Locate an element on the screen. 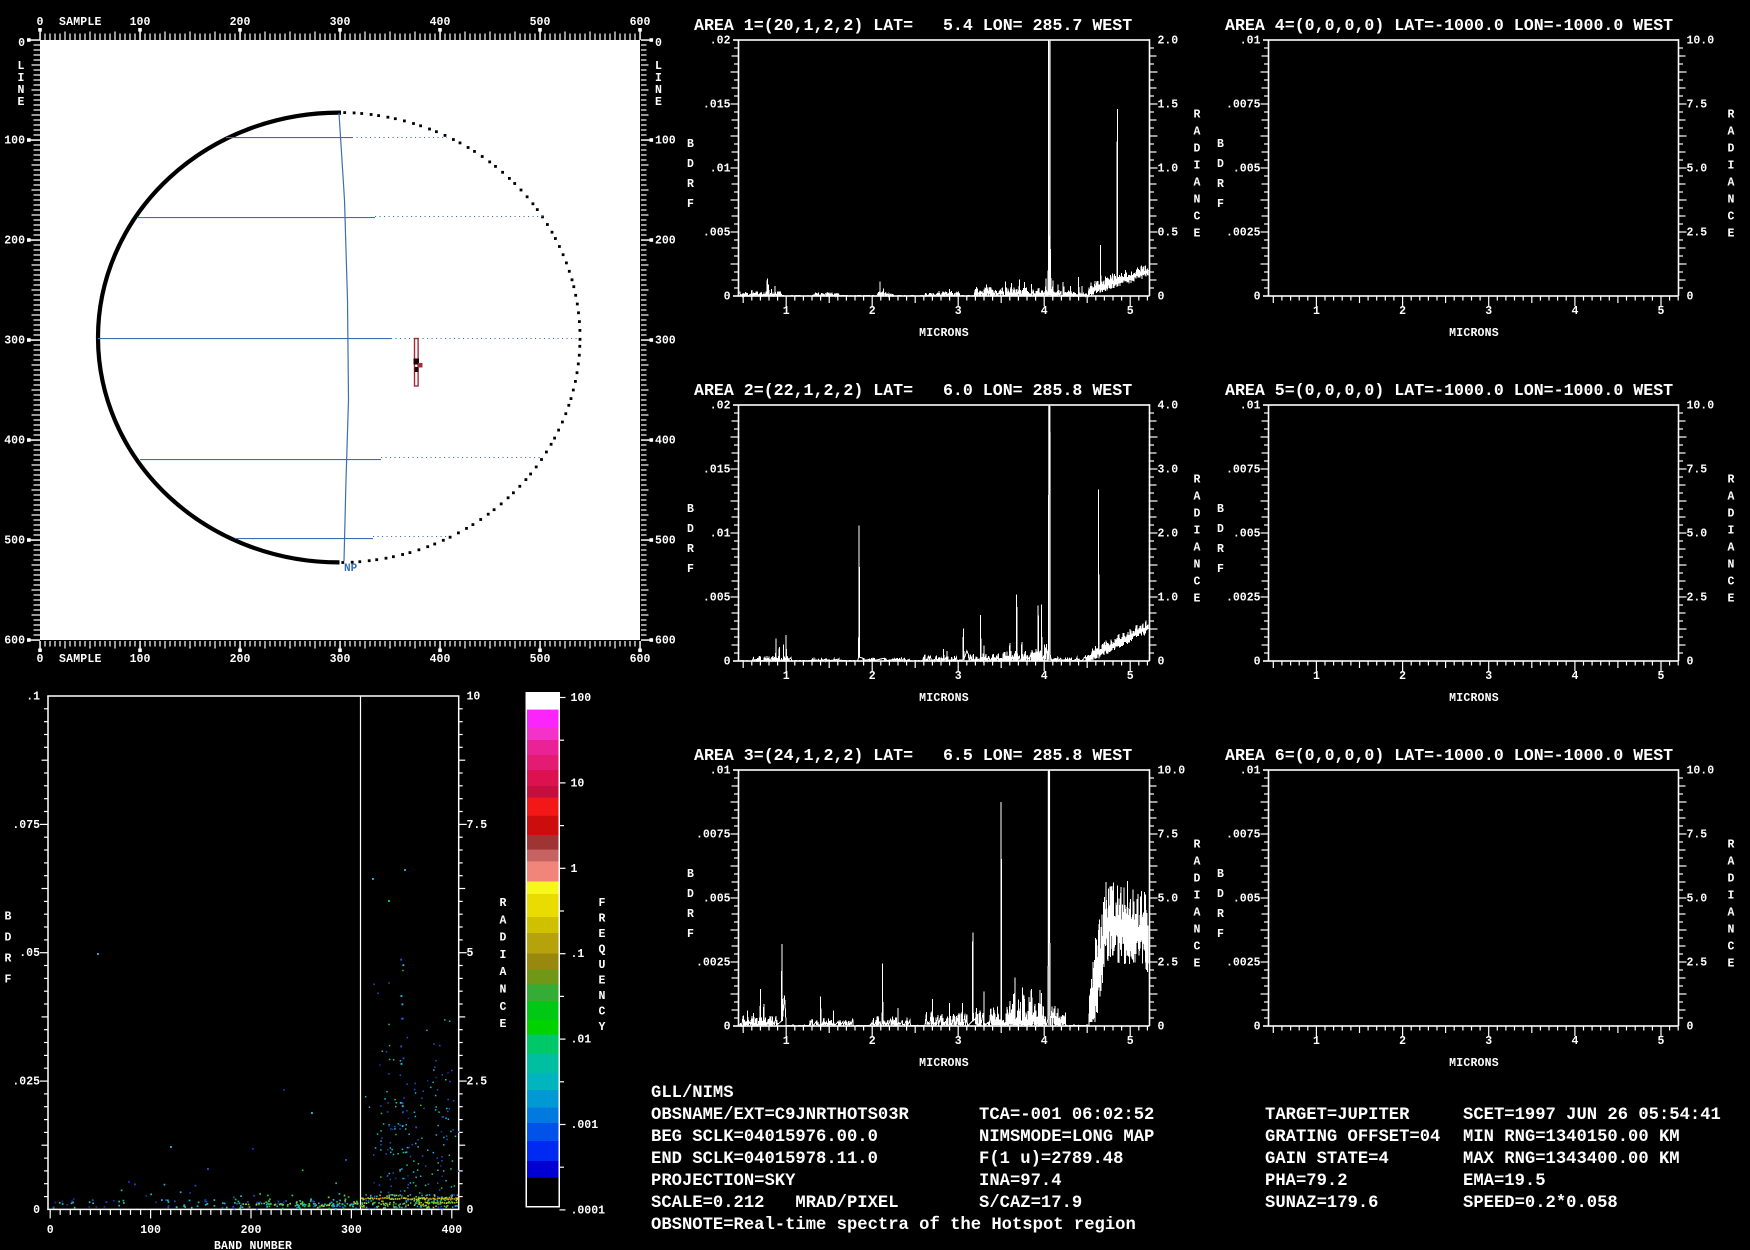 This screenshot has height=1250, width=1750. svg-text: BAND NUMBER is located at coordinates (253, 1245).